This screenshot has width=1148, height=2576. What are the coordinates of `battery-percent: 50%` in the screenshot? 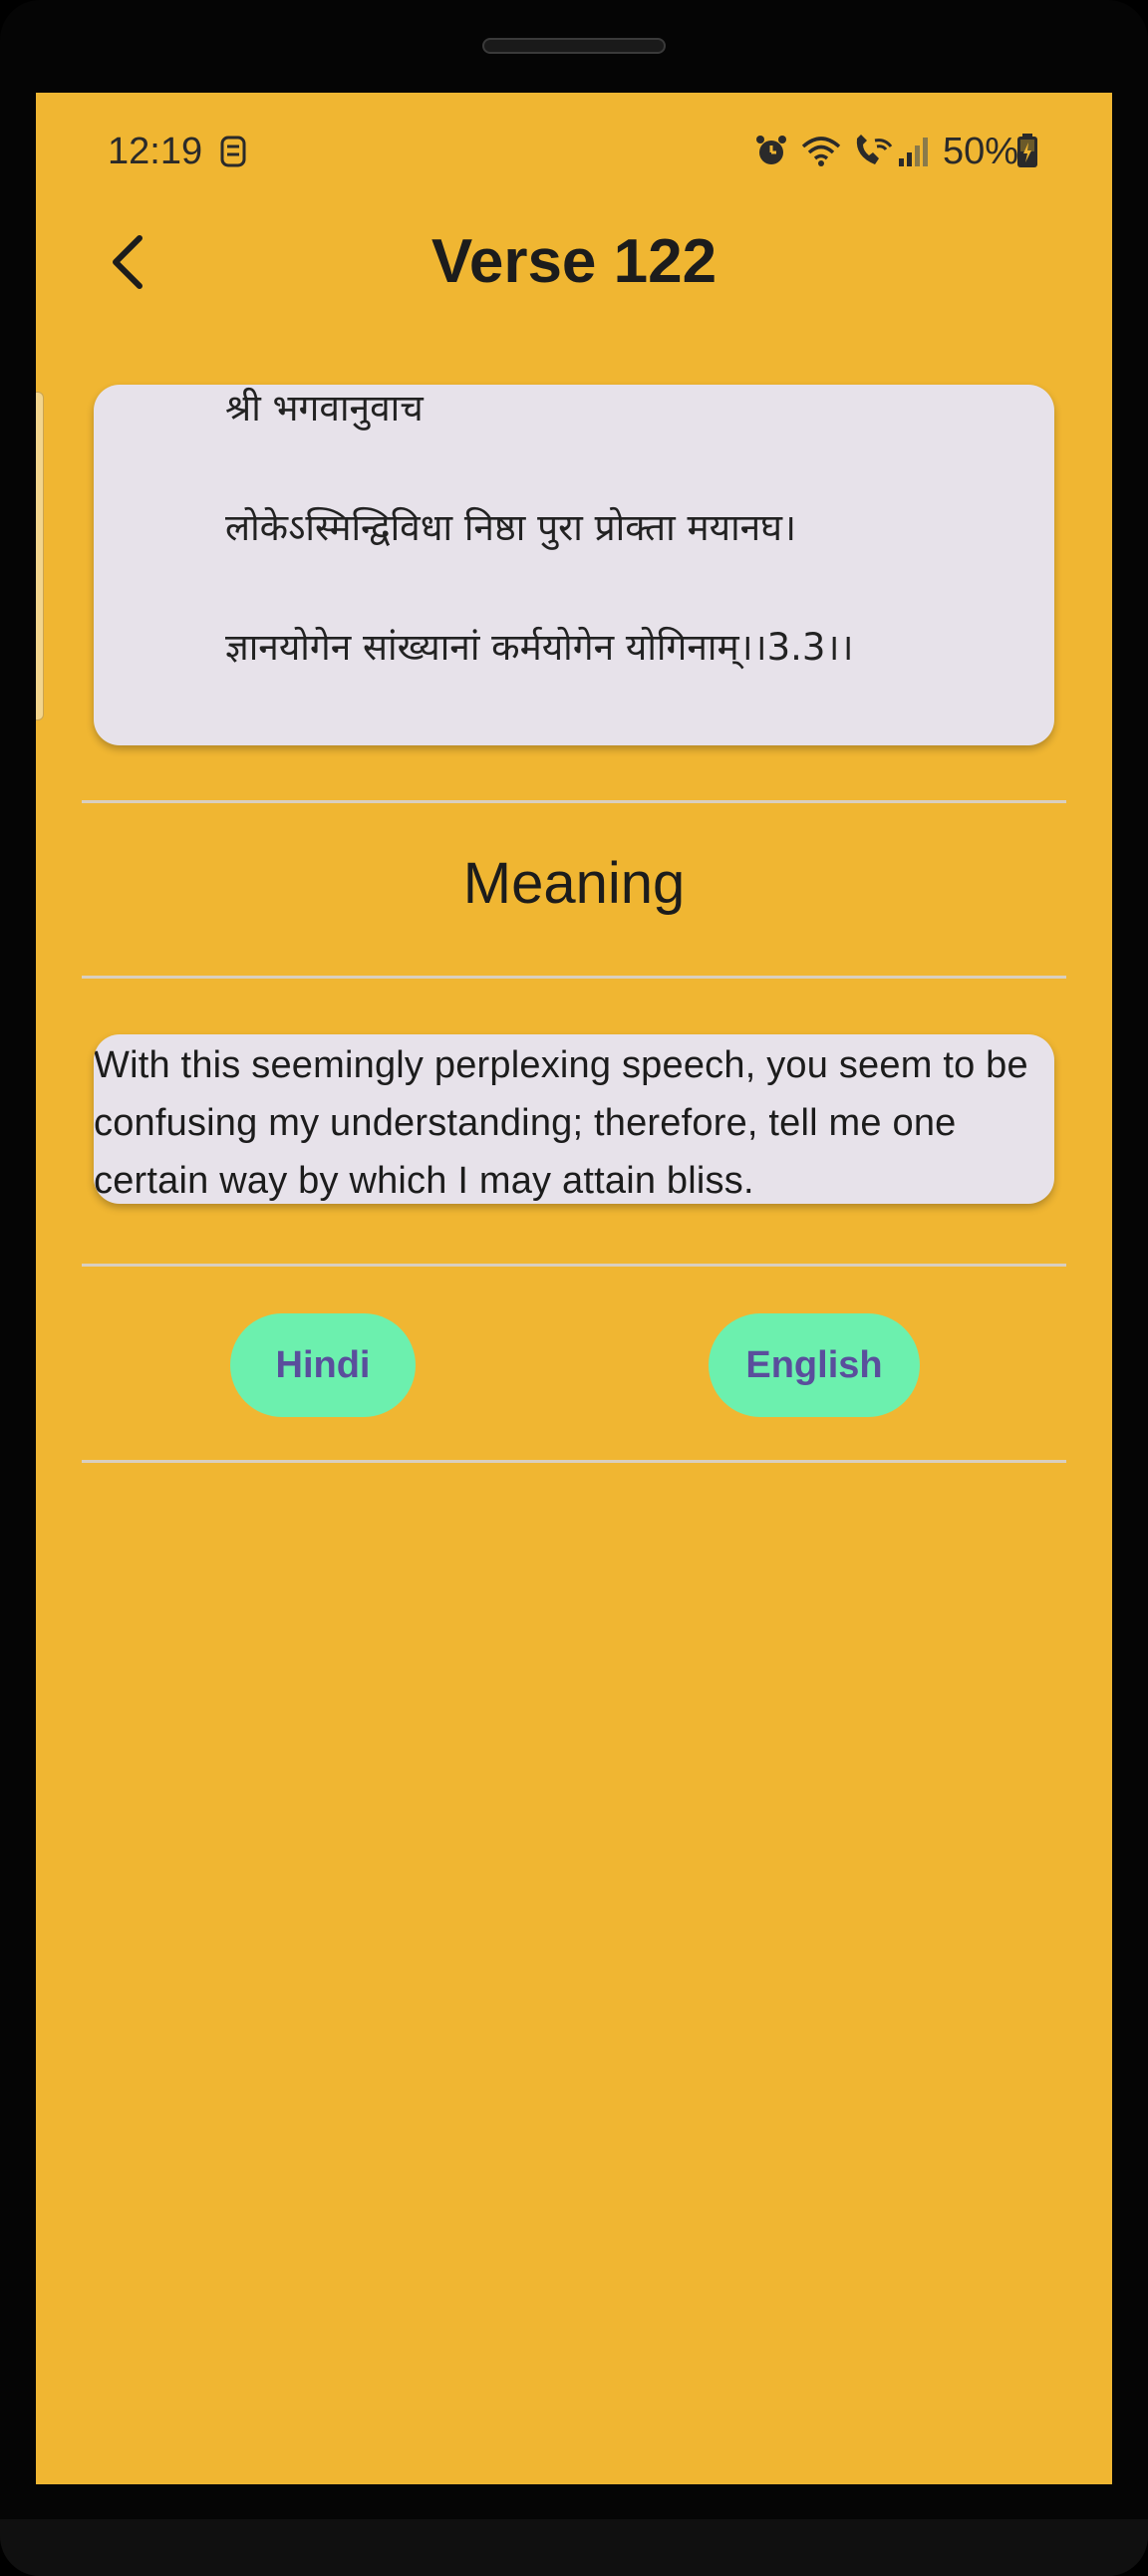 It's located at (981, 151).